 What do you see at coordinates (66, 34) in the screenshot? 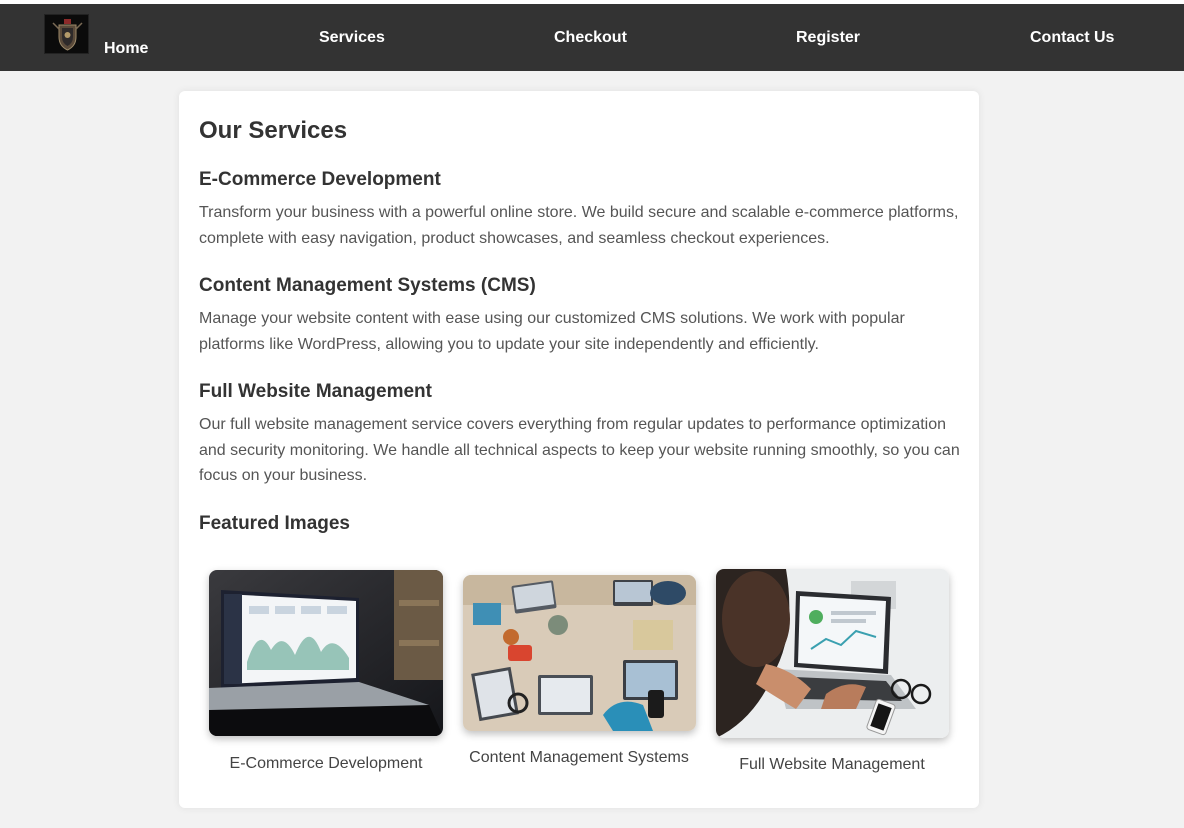
I see `crest-logo-icon` at bounding box center [66, 34].